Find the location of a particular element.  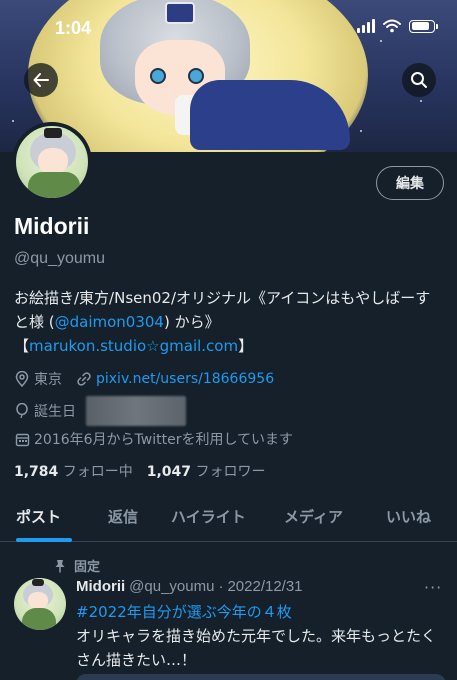

profile-meta-joined: 2016年6月からTwitterを利用しています is located at coordinates (153, 439).